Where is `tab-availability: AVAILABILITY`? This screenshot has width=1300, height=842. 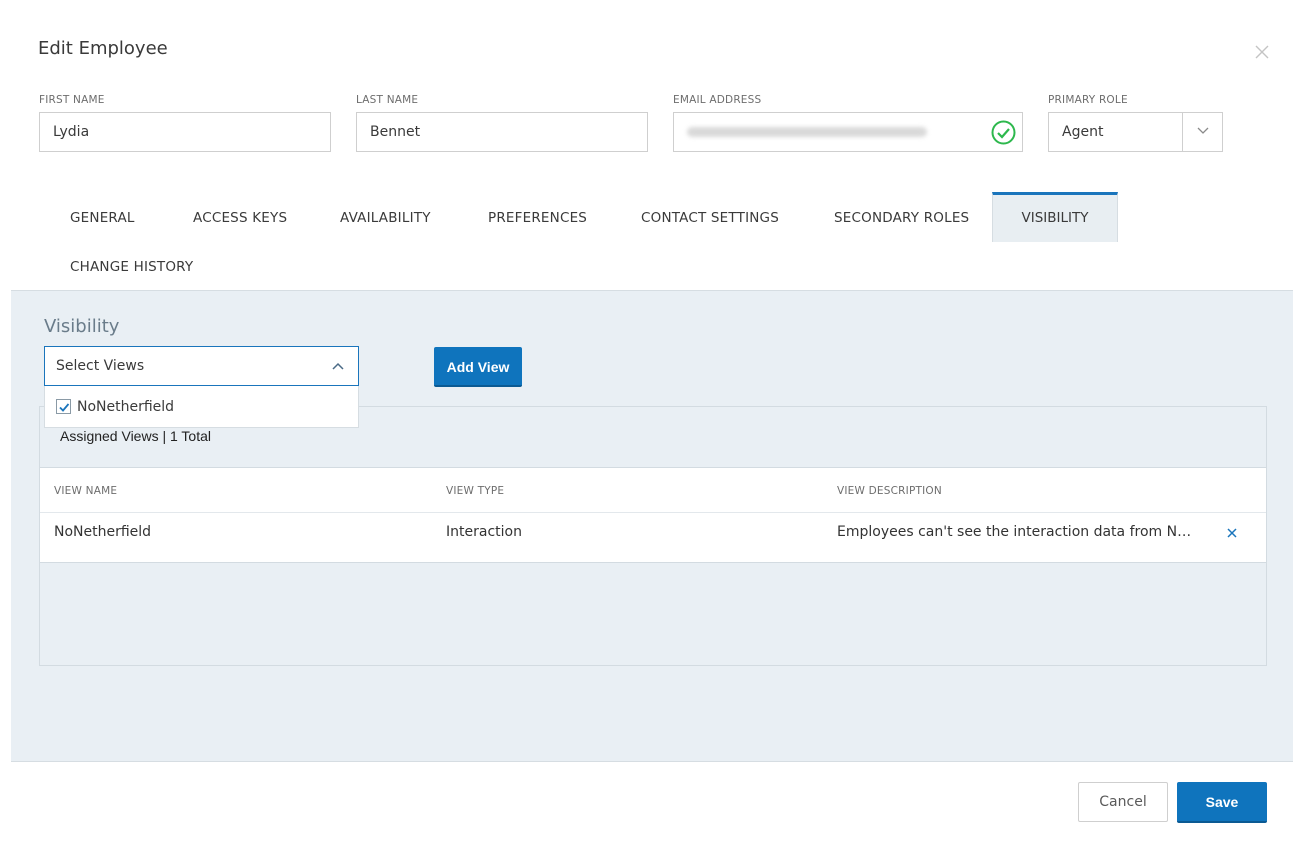 tab-availability: AVAILABILITY is located at coordinates (385, 218).